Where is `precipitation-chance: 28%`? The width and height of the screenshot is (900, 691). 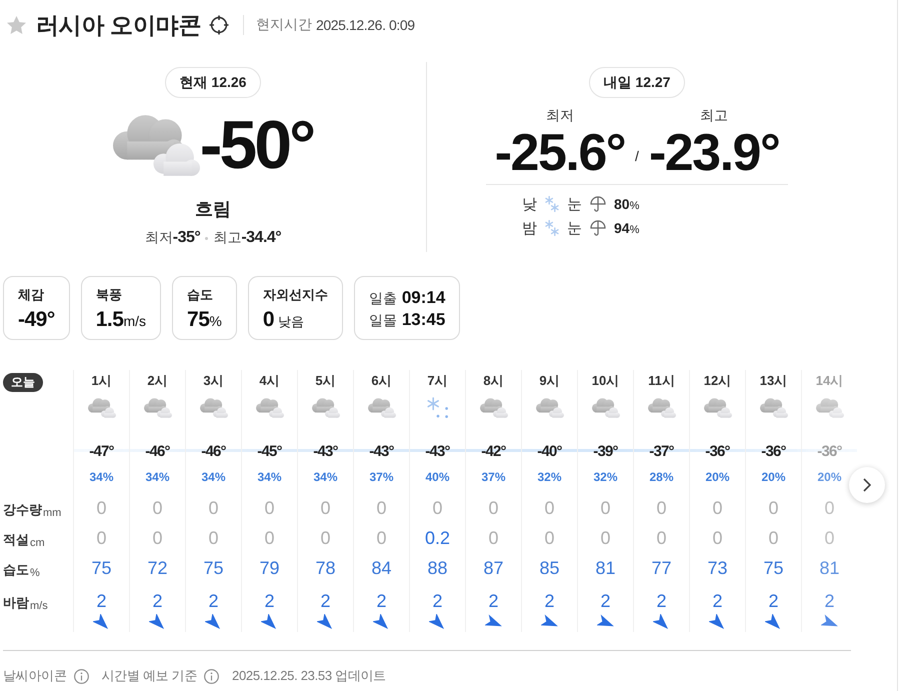 precipitation-chance: 28% is located at coordinates (661, 477).